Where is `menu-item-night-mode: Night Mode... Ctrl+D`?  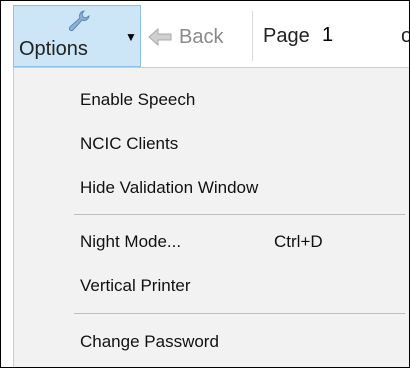
menu-item-night-mode: Night Mode... Ctrl+D is located at coordinates (211, 242).